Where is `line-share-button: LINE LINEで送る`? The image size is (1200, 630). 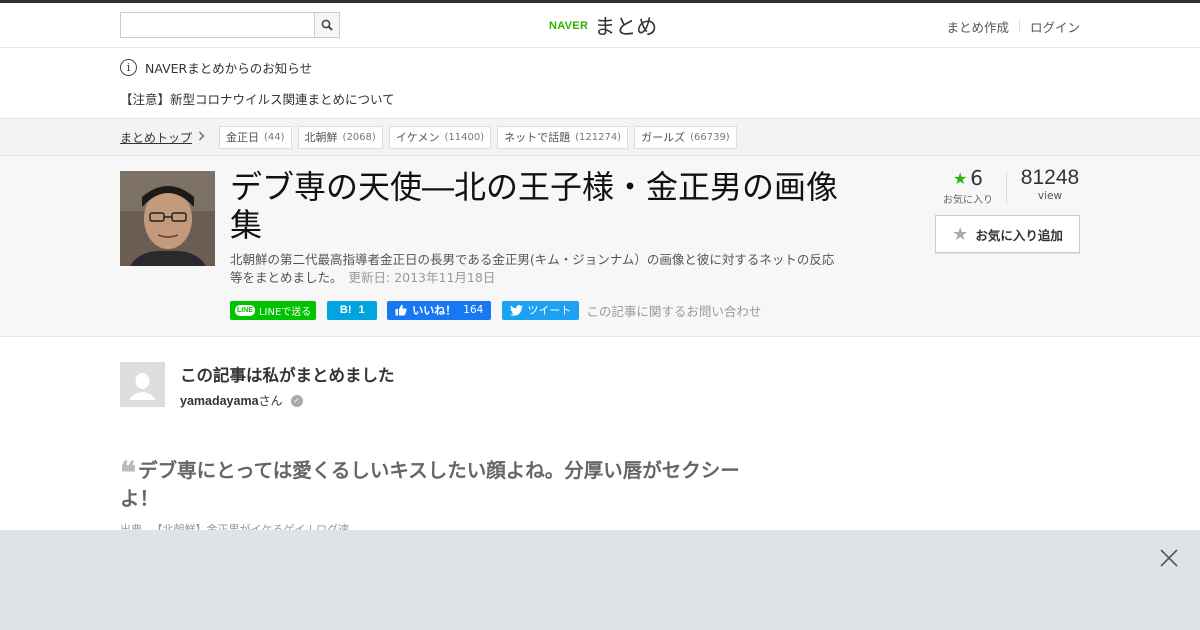
line-share-button: LINE LINEで送る is located at coordinates (273, 310).